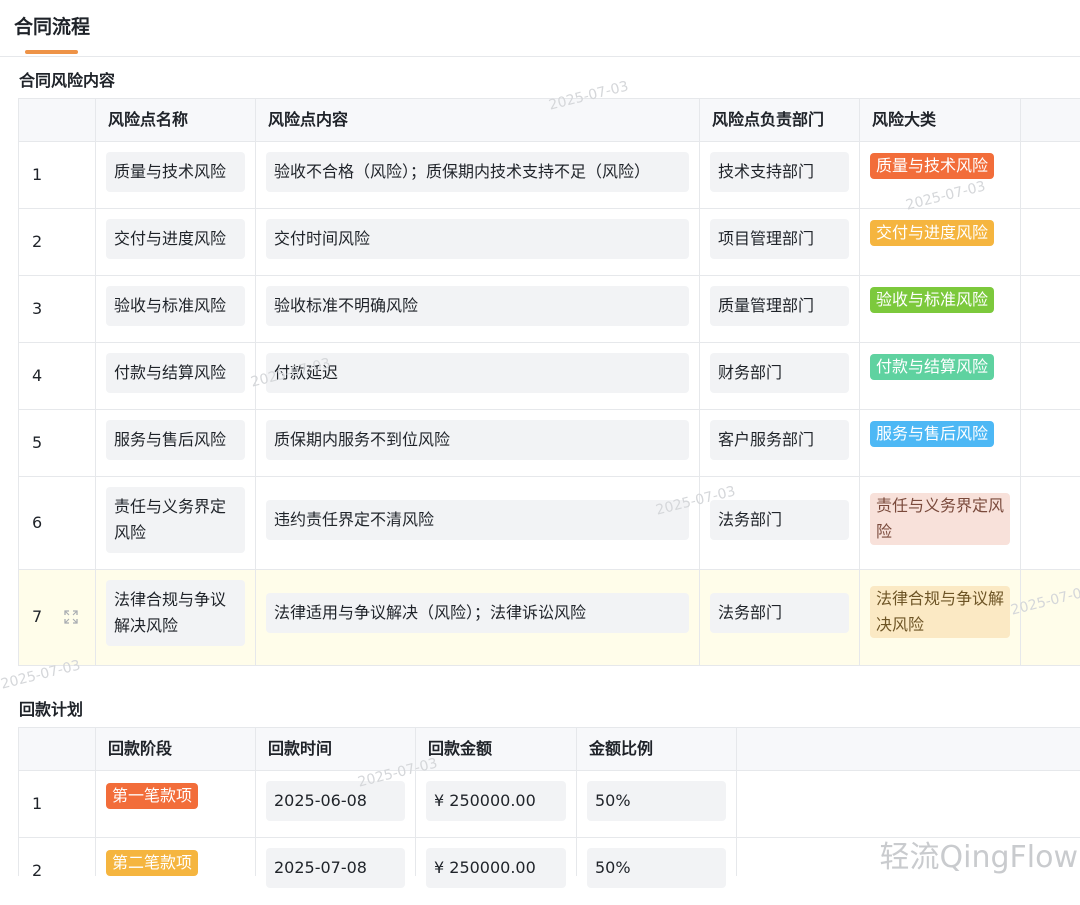  What do you see at coordinates (335, 868) in the screenshot?
I see `payment-date-field: 2025-07-08` at bounding box center [335, 868].